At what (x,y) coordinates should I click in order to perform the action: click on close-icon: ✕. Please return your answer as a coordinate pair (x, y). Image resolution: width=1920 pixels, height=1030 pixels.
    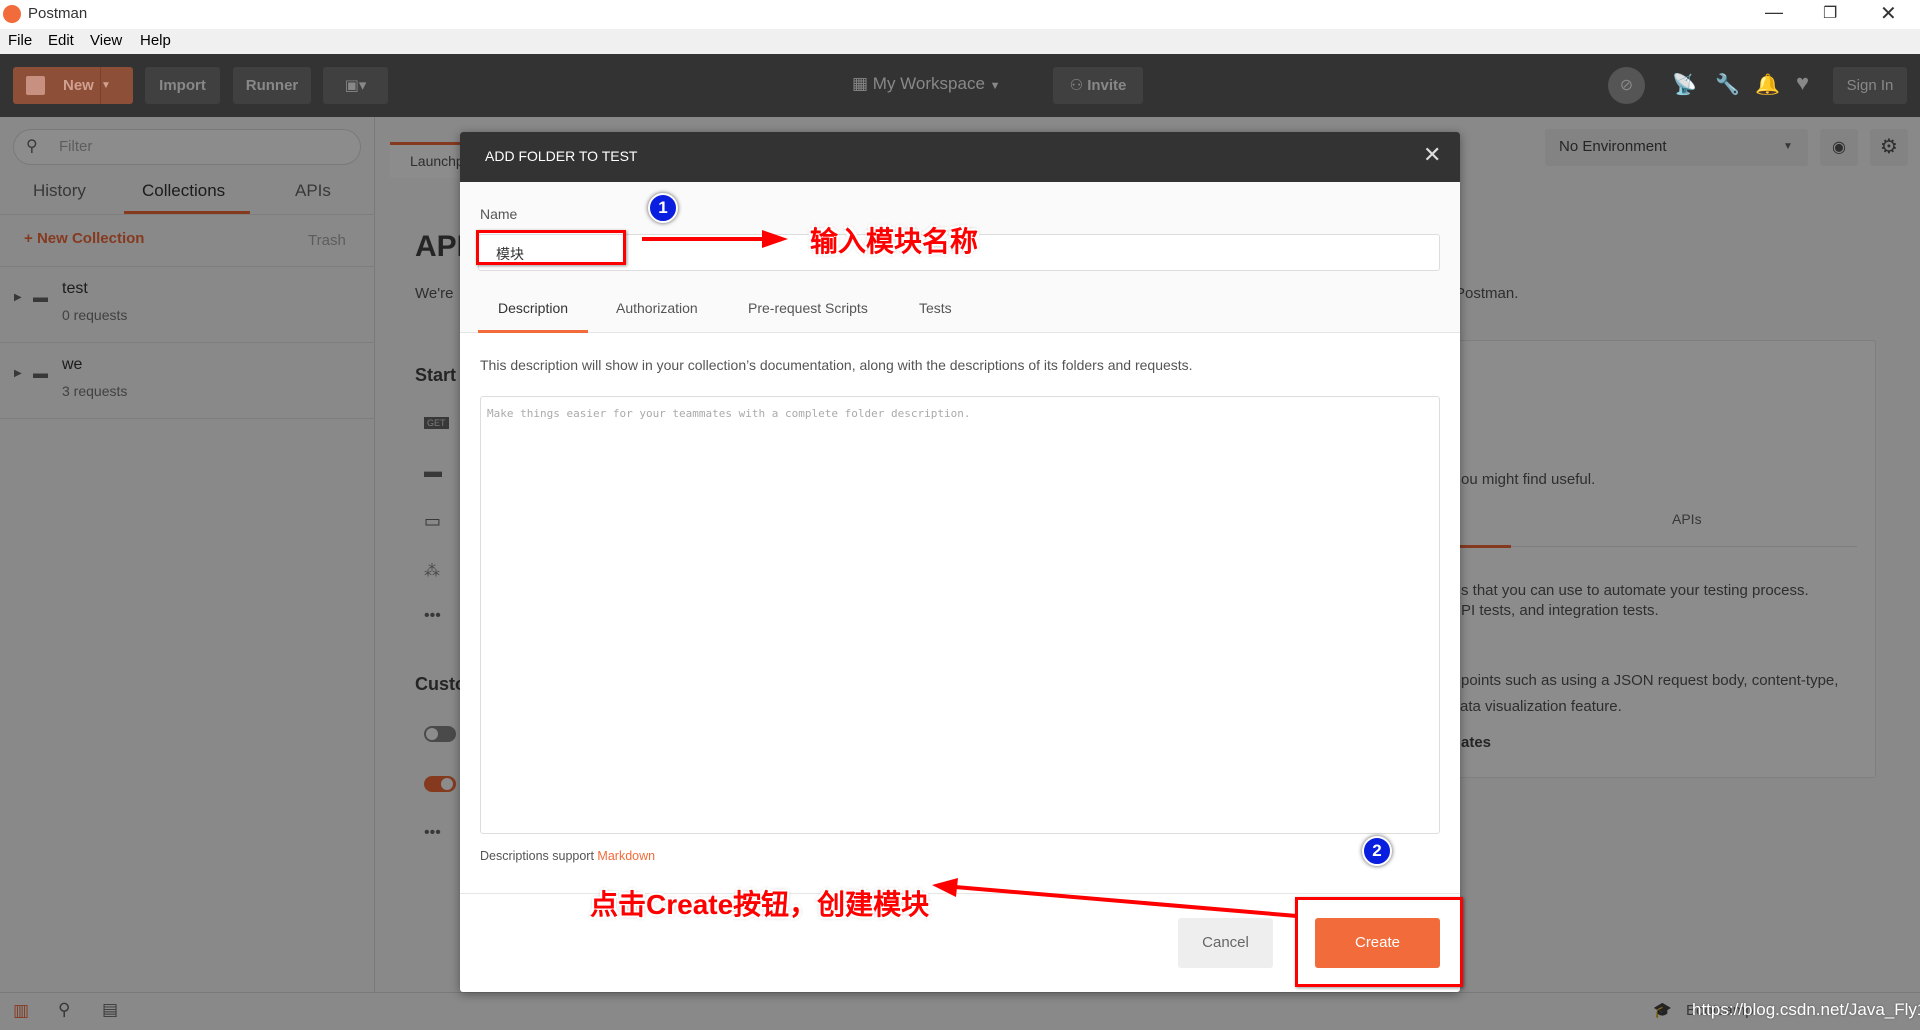
    Looking at the image, I should click on (1432, 155).